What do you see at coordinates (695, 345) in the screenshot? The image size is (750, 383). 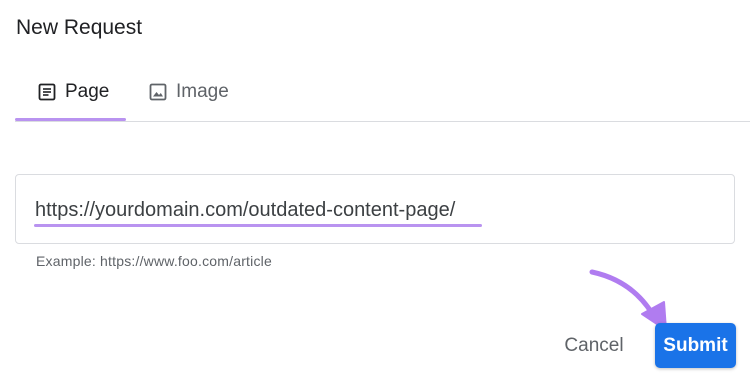 I see `submit-button: Submit` at bounding box center [695, 345].